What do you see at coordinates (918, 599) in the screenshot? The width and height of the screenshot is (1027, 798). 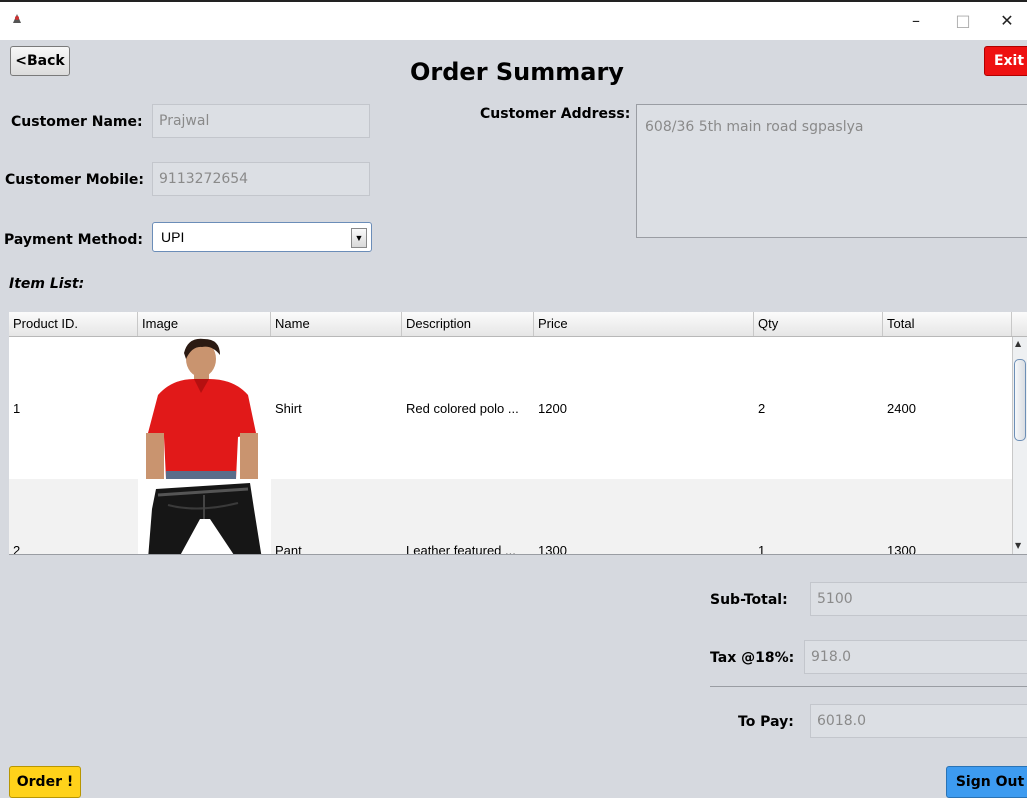 I see `subtotal-field: 5100` at bounding box center [918, 599].